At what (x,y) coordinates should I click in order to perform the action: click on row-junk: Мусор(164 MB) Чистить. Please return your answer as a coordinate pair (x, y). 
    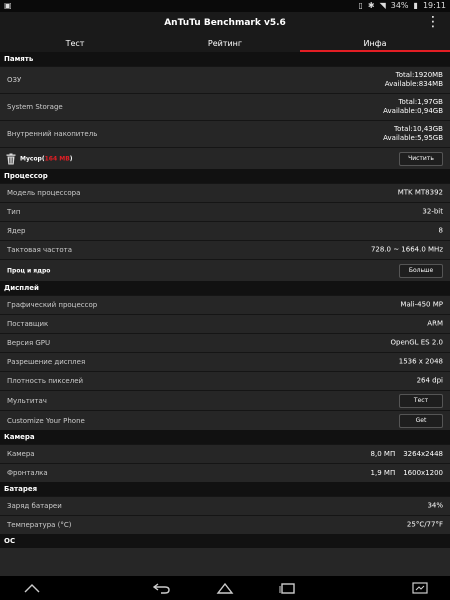
    Looking at the image, I should click on (225, 158).